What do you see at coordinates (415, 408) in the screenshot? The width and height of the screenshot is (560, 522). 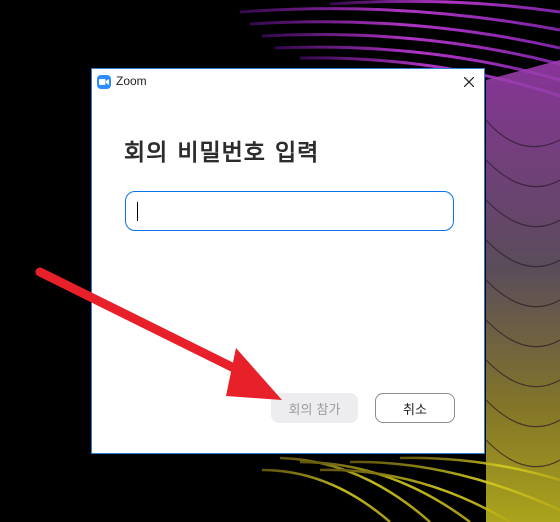 I see `cancel-button: 취소` at bounding box center [415, 408].